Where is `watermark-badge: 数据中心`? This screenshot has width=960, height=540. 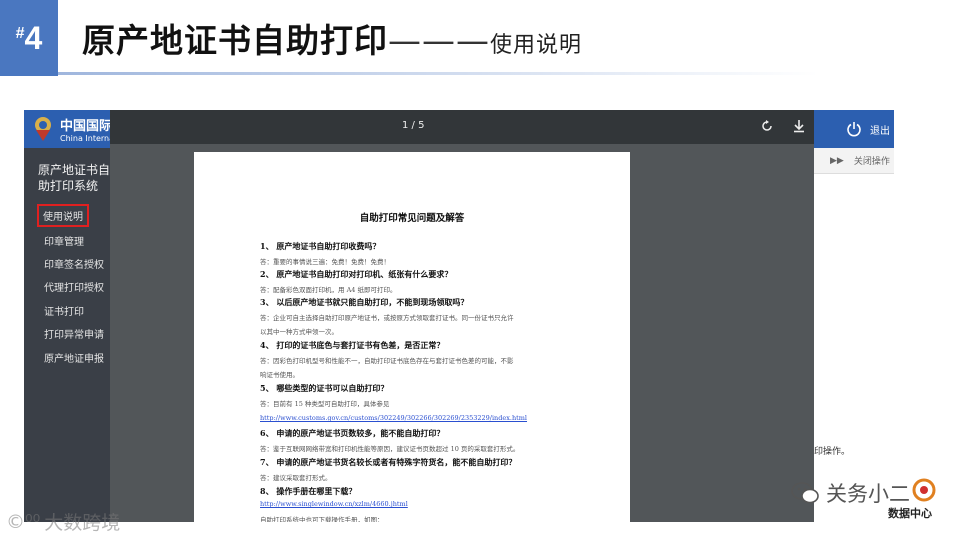 watermark-badge: 数据中心 is located at coordinates (910, 513).